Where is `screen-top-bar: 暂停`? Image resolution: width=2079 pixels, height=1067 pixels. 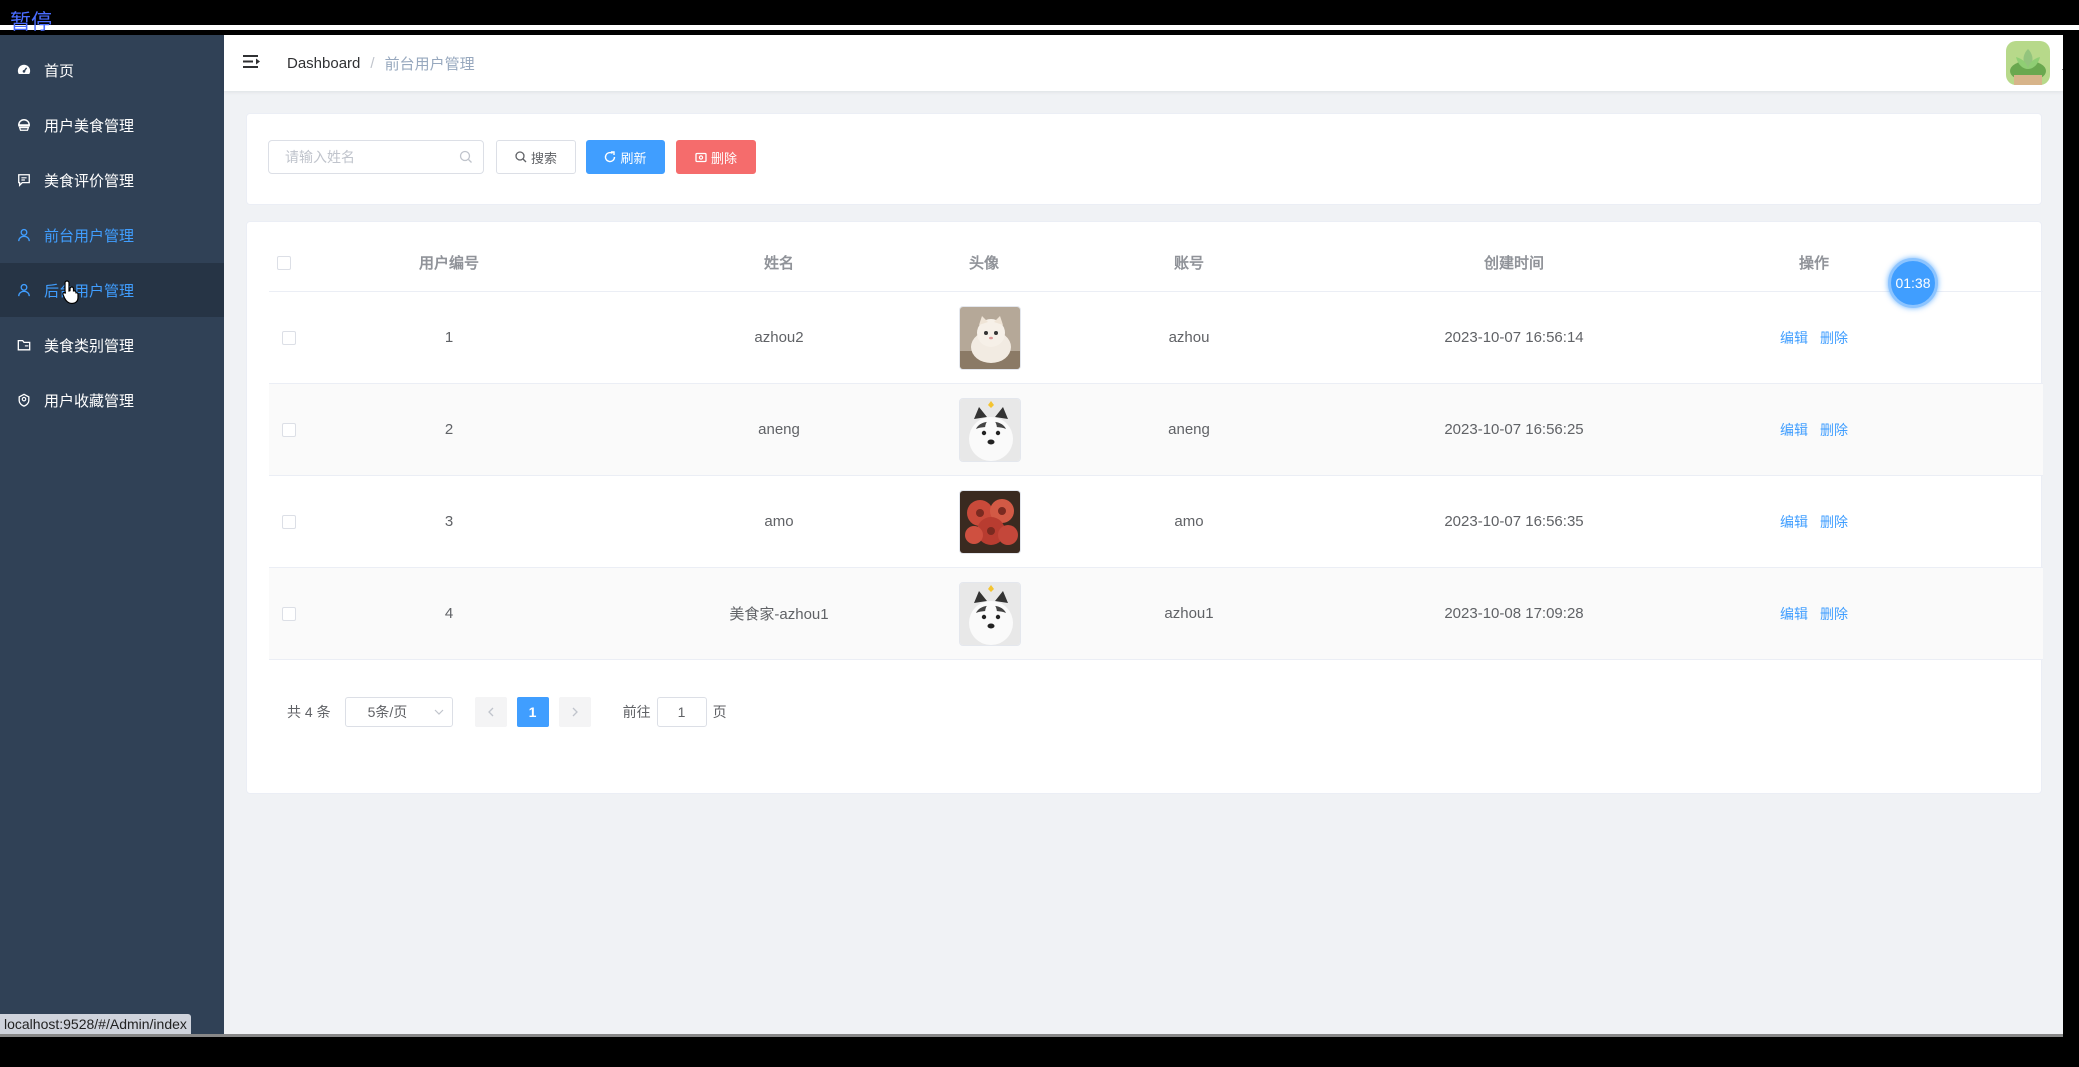 screen-top-bar: 暂停 is located at coordinates (1039, 17).